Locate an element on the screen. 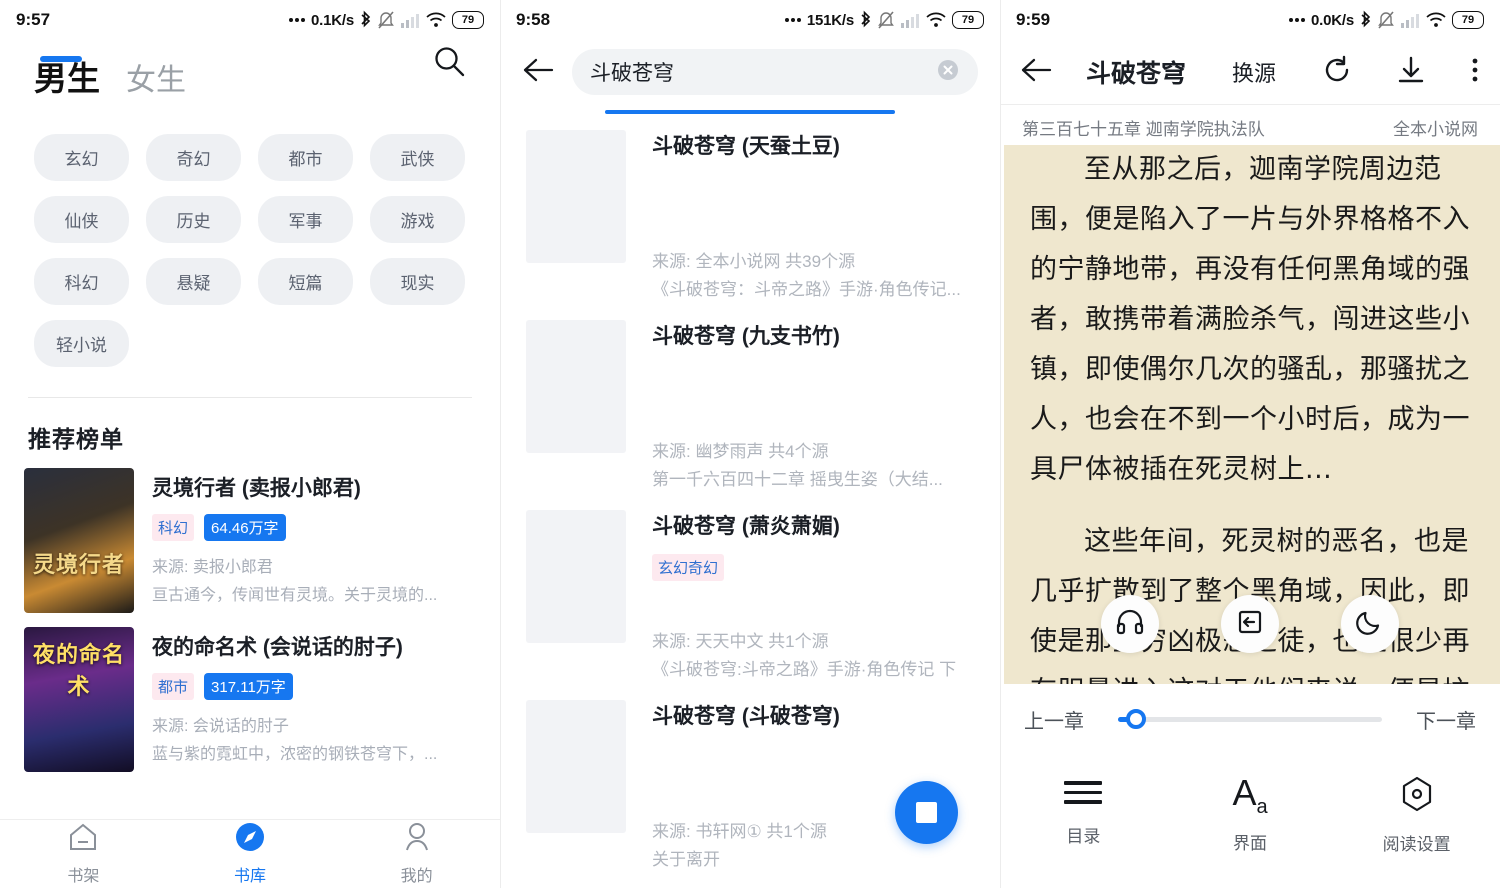 The height and width of the screenshot is (888, 1500). chip-0: 玄幻 is located at coordinates (81, 157).